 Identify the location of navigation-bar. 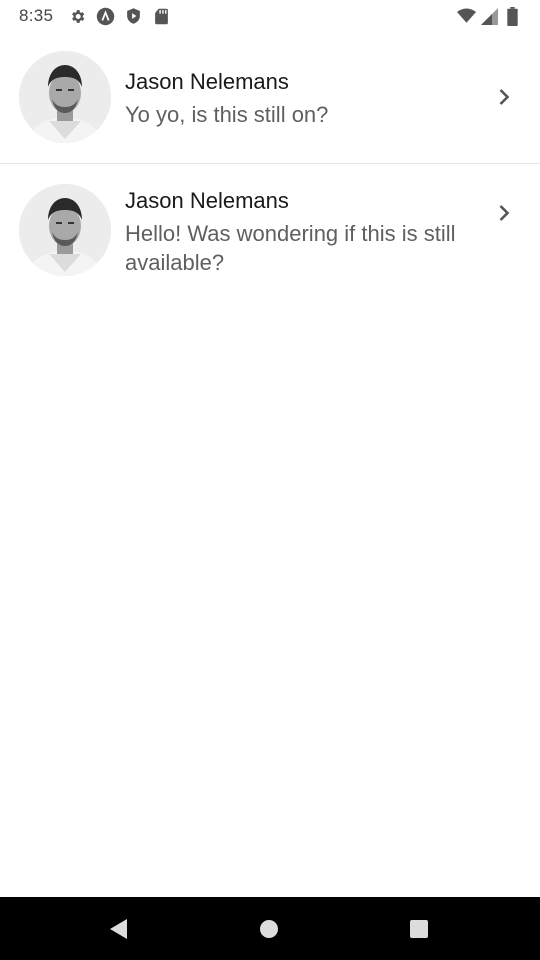
(270, 928).